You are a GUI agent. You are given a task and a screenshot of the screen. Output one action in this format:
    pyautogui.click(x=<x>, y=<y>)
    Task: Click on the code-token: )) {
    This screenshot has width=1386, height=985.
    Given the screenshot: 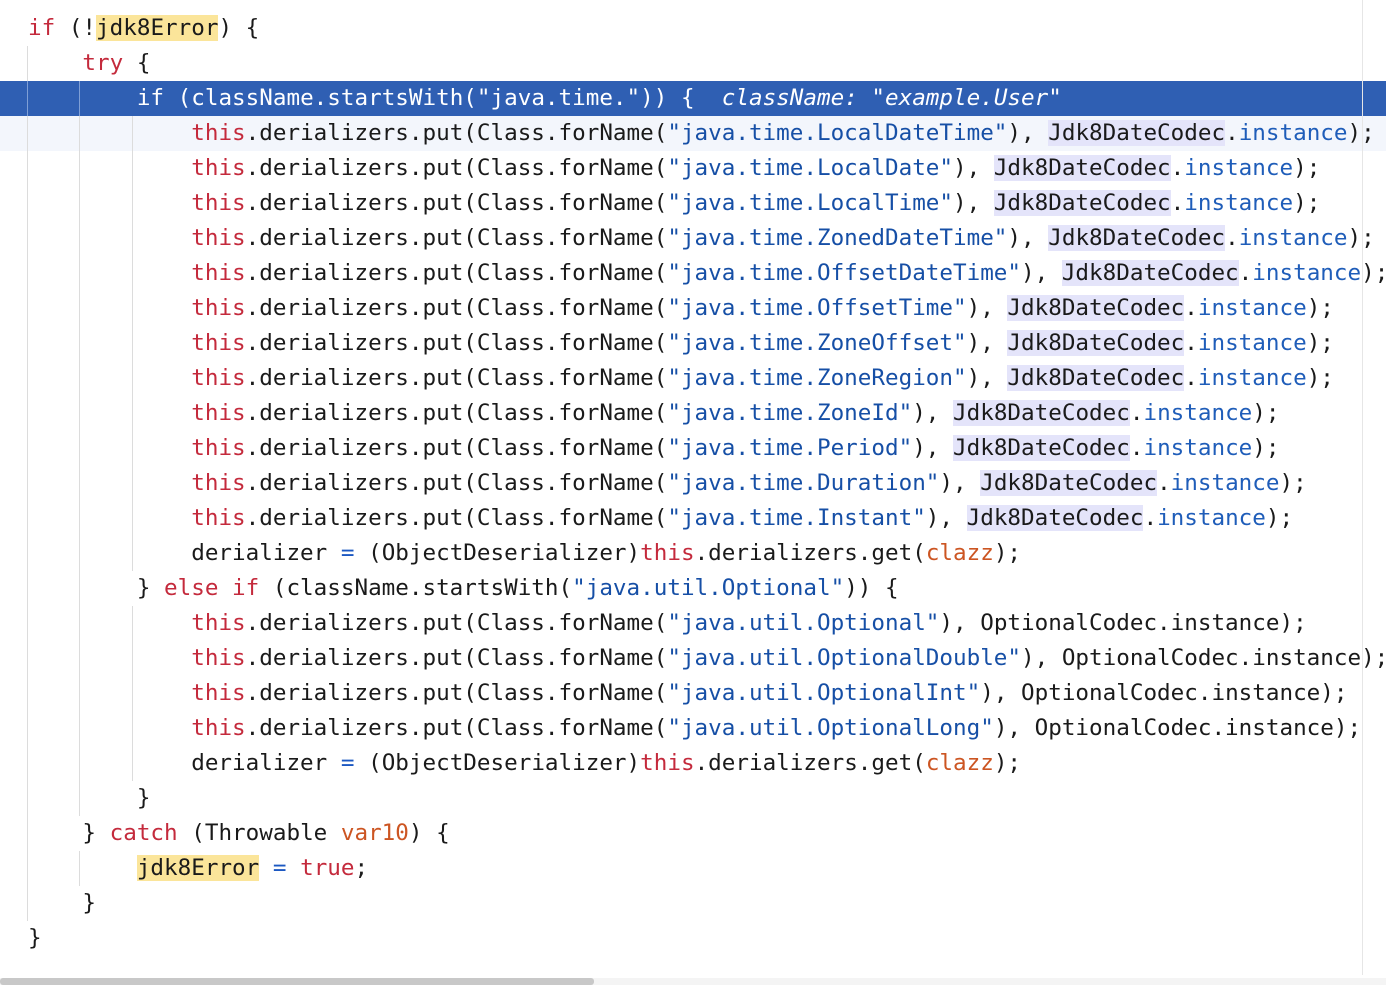 What is the action you would take?
    pyautogui.click(x=871, y=588)
    